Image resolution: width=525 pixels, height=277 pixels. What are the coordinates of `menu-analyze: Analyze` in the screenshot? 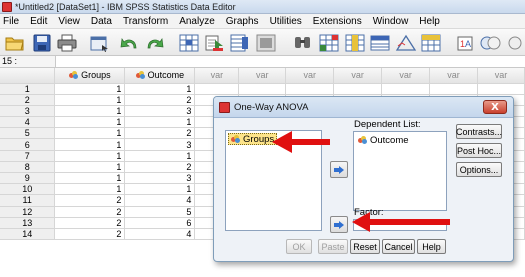 It's located at (197, 21).